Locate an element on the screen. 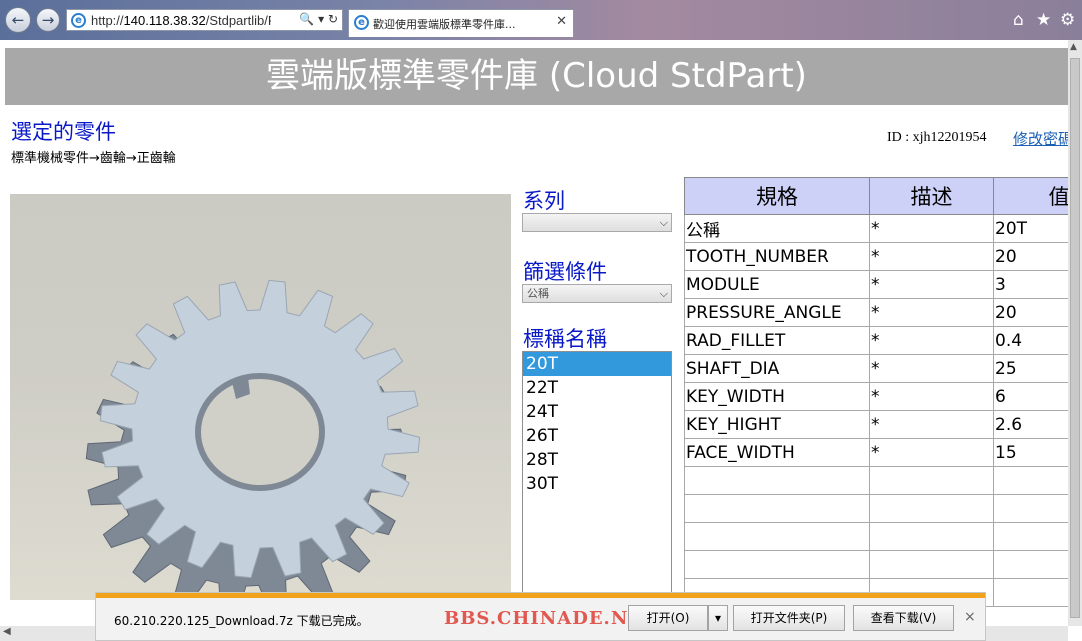 The height and width of the screenshot is (641, 1082). spec-name-cell: TOOTH_NUMBER is located at coordinates (777, 256).